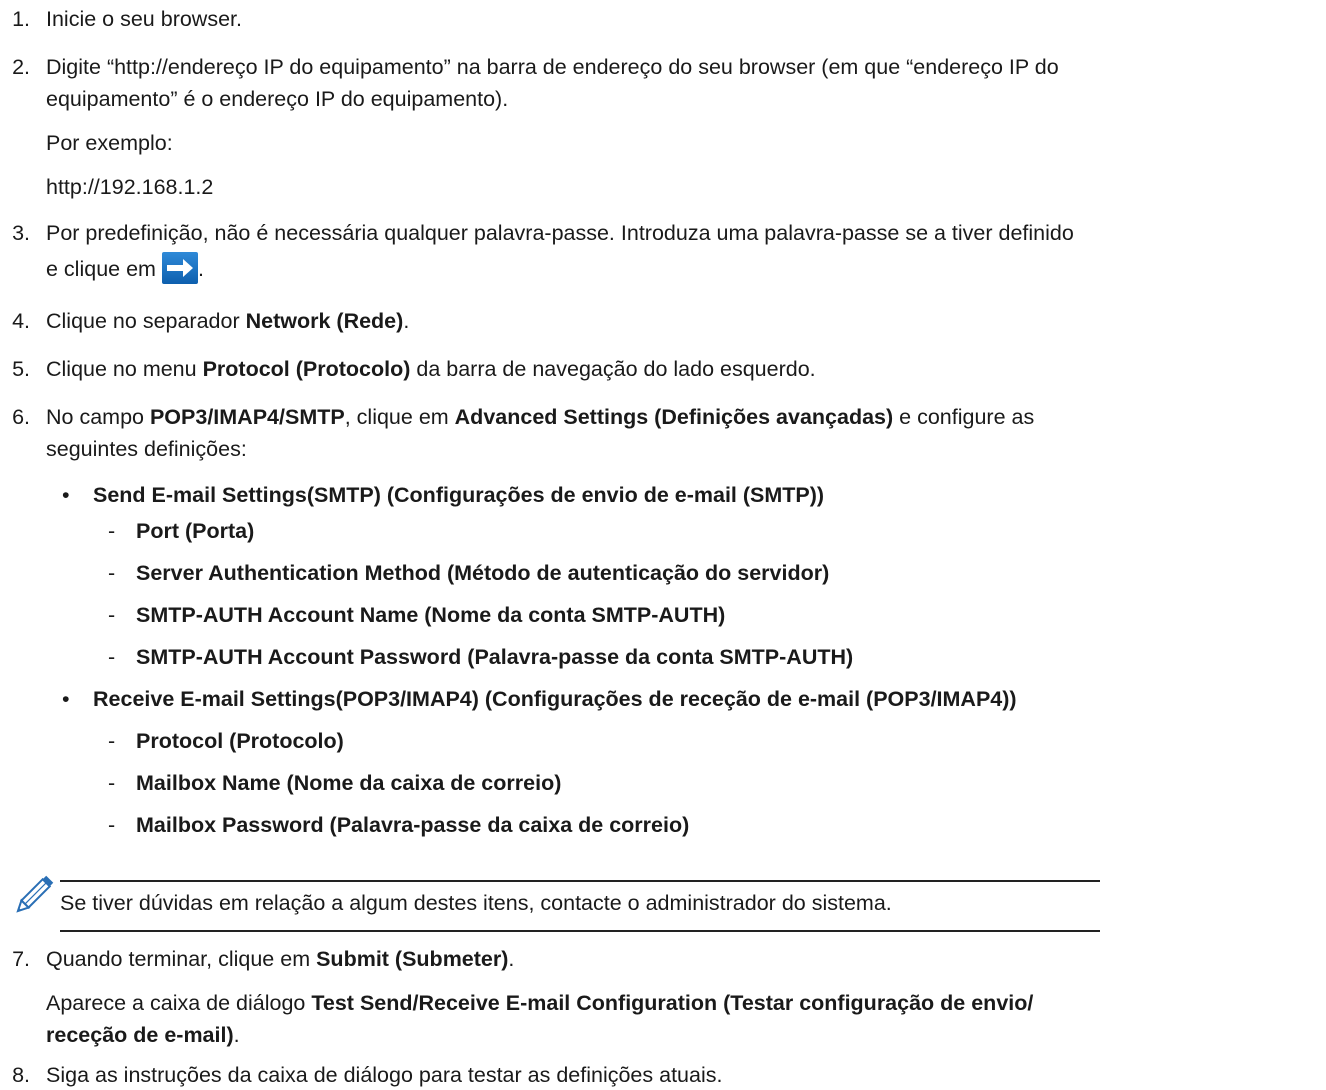 The image size is (1326, 1090). Describe the element at coordinates (21, 417) in the screenshot. I see `step-number: 6.` at that location.